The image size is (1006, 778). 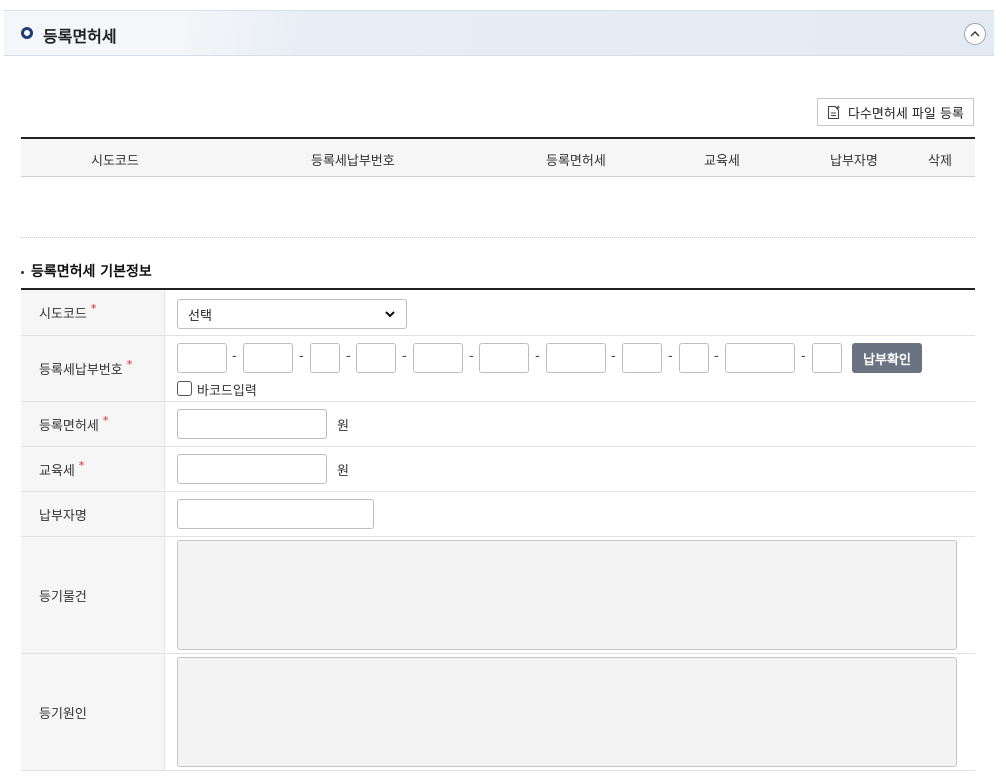 I want to click on chevron-up-icon, so click(x=975, y=34).